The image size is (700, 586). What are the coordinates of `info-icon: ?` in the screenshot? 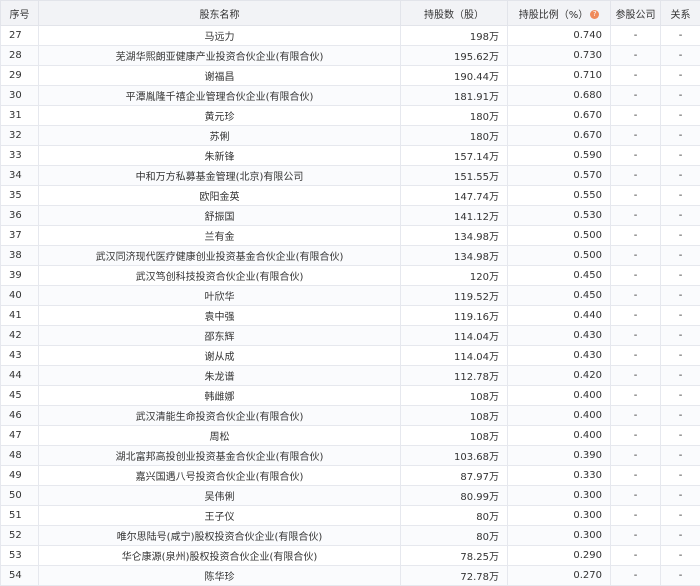 It's located at (594, 14).